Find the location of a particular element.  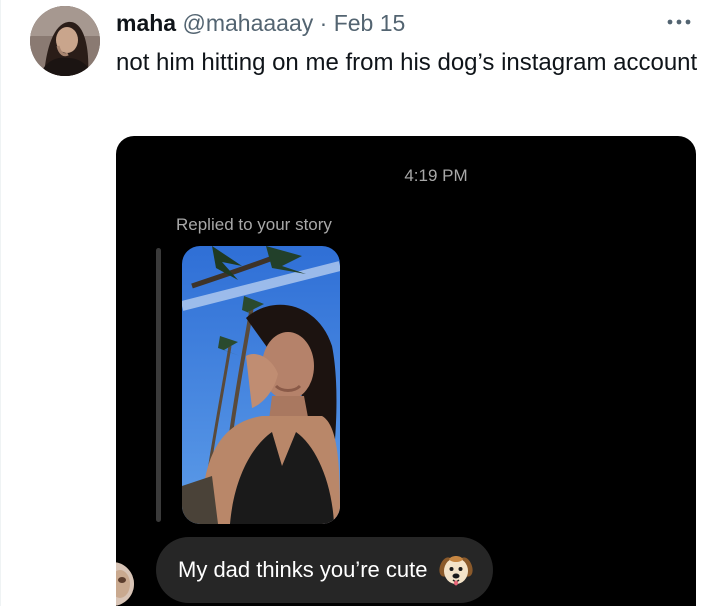

avatar is located at coordinates (65, 41).